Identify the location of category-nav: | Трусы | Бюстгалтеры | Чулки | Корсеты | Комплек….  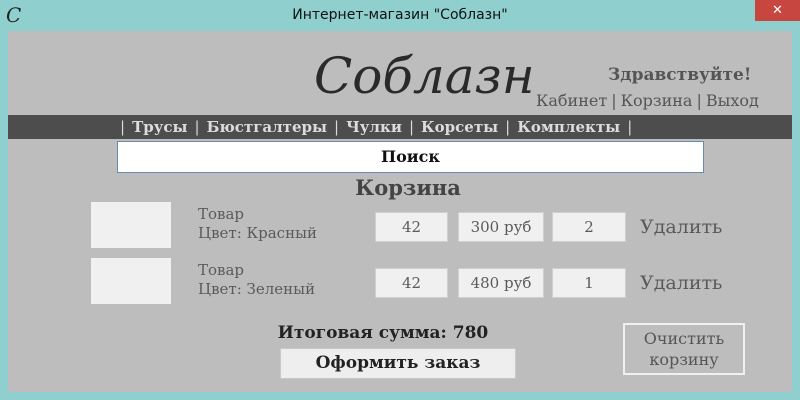
(400, 127).